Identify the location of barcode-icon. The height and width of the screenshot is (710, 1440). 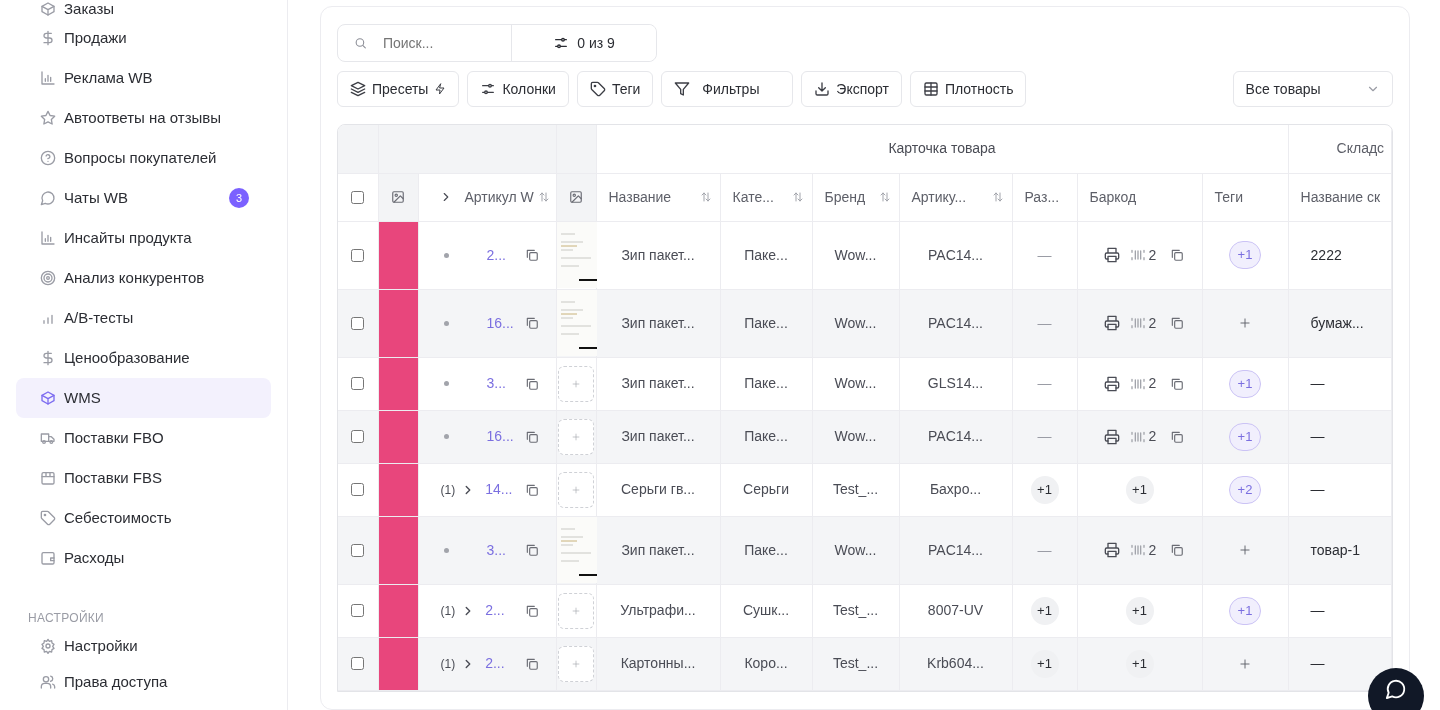
(1137, 255).